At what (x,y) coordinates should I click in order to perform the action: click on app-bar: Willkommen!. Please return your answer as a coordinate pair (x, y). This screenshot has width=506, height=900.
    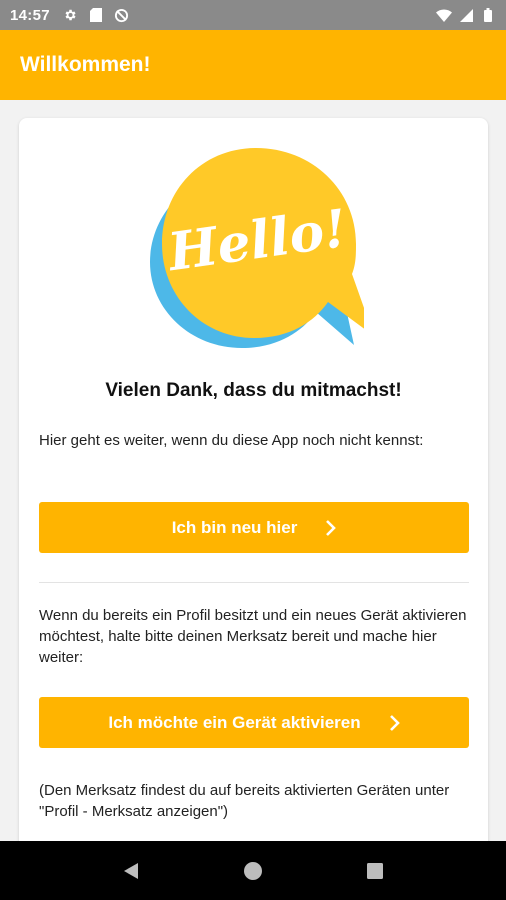
    Looking at the image, I should click on (253, 65).